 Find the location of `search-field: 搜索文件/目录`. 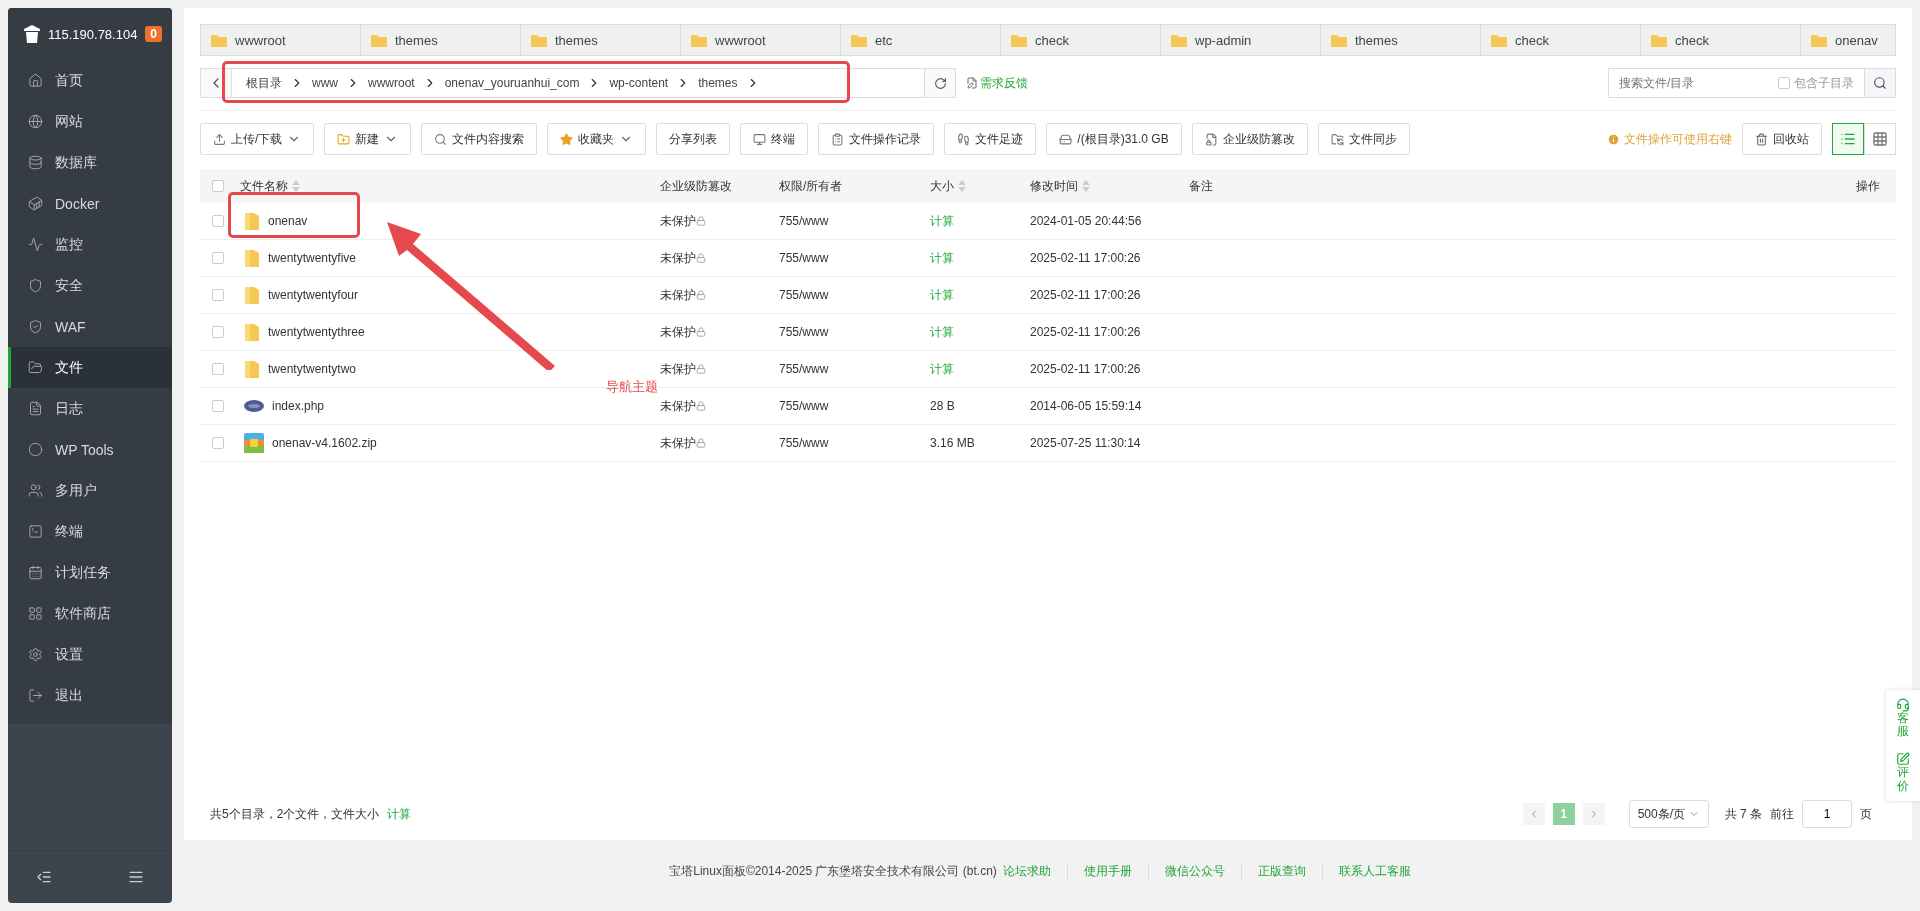

search-field: 搜索文件/目录 is located at coordinates (1693, 83).